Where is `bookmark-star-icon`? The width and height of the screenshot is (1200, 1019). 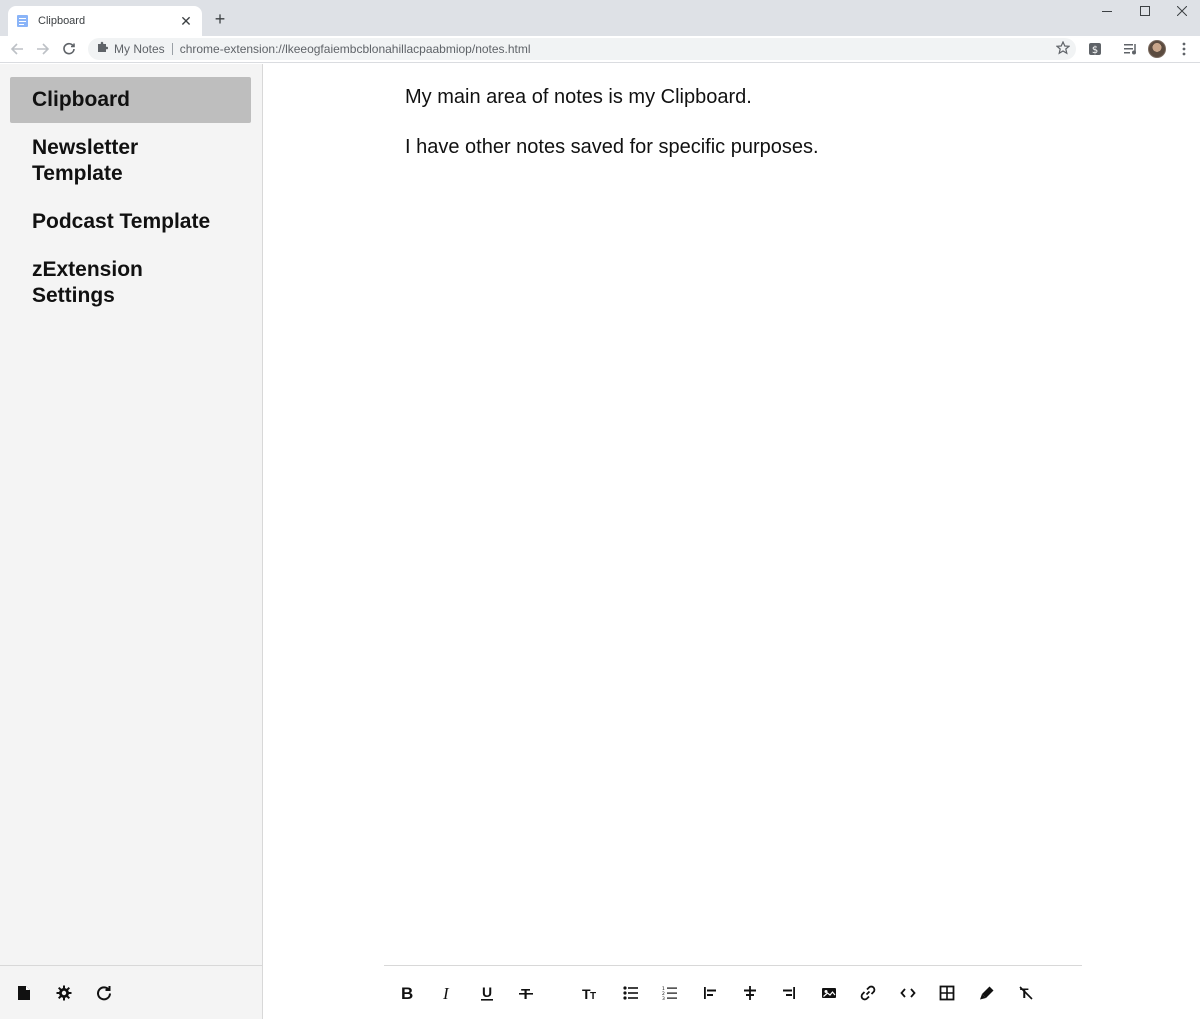 bookmark-star-icon is located at coordinates (1063, 50).